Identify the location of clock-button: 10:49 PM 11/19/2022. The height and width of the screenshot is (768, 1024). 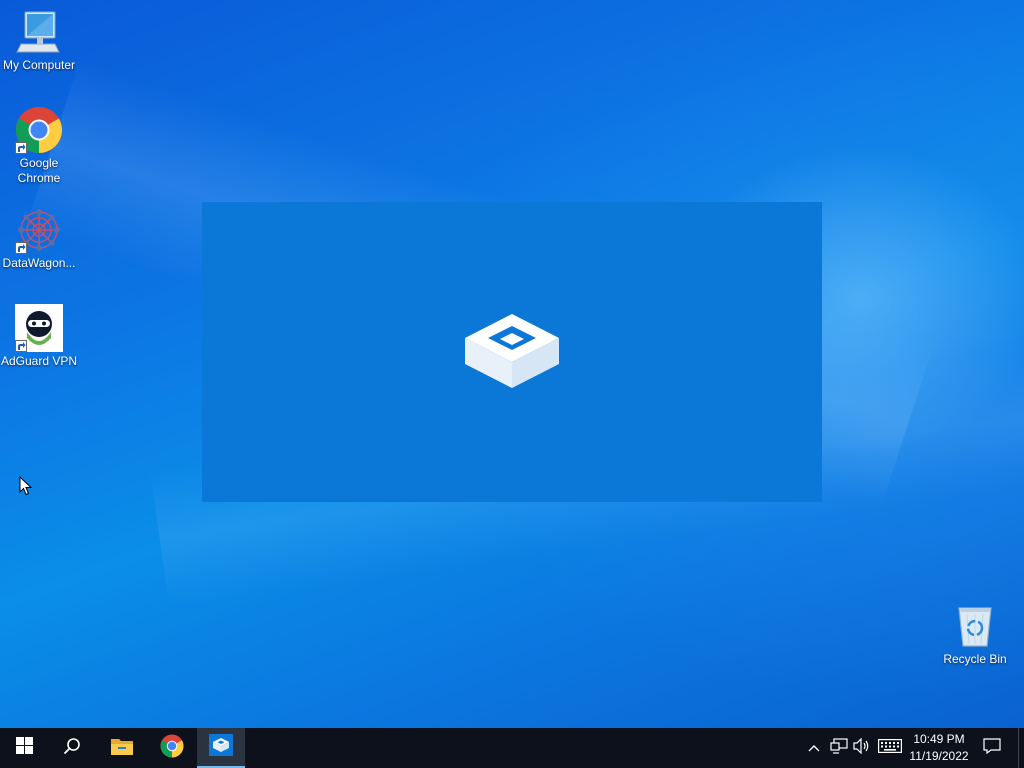
(939, 748).